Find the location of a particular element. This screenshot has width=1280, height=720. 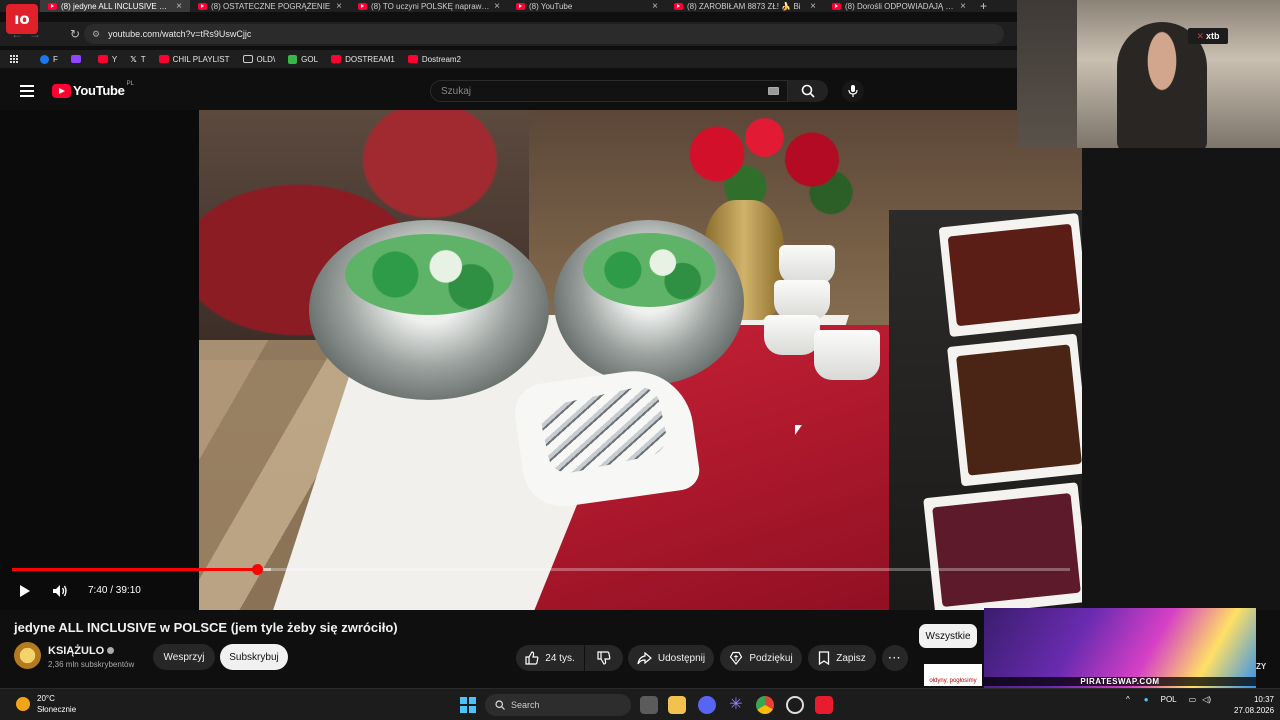

url-field: ⚙ youtube.com/watch?v=tRs9UswCjjc is located at coordinates (544, 34).